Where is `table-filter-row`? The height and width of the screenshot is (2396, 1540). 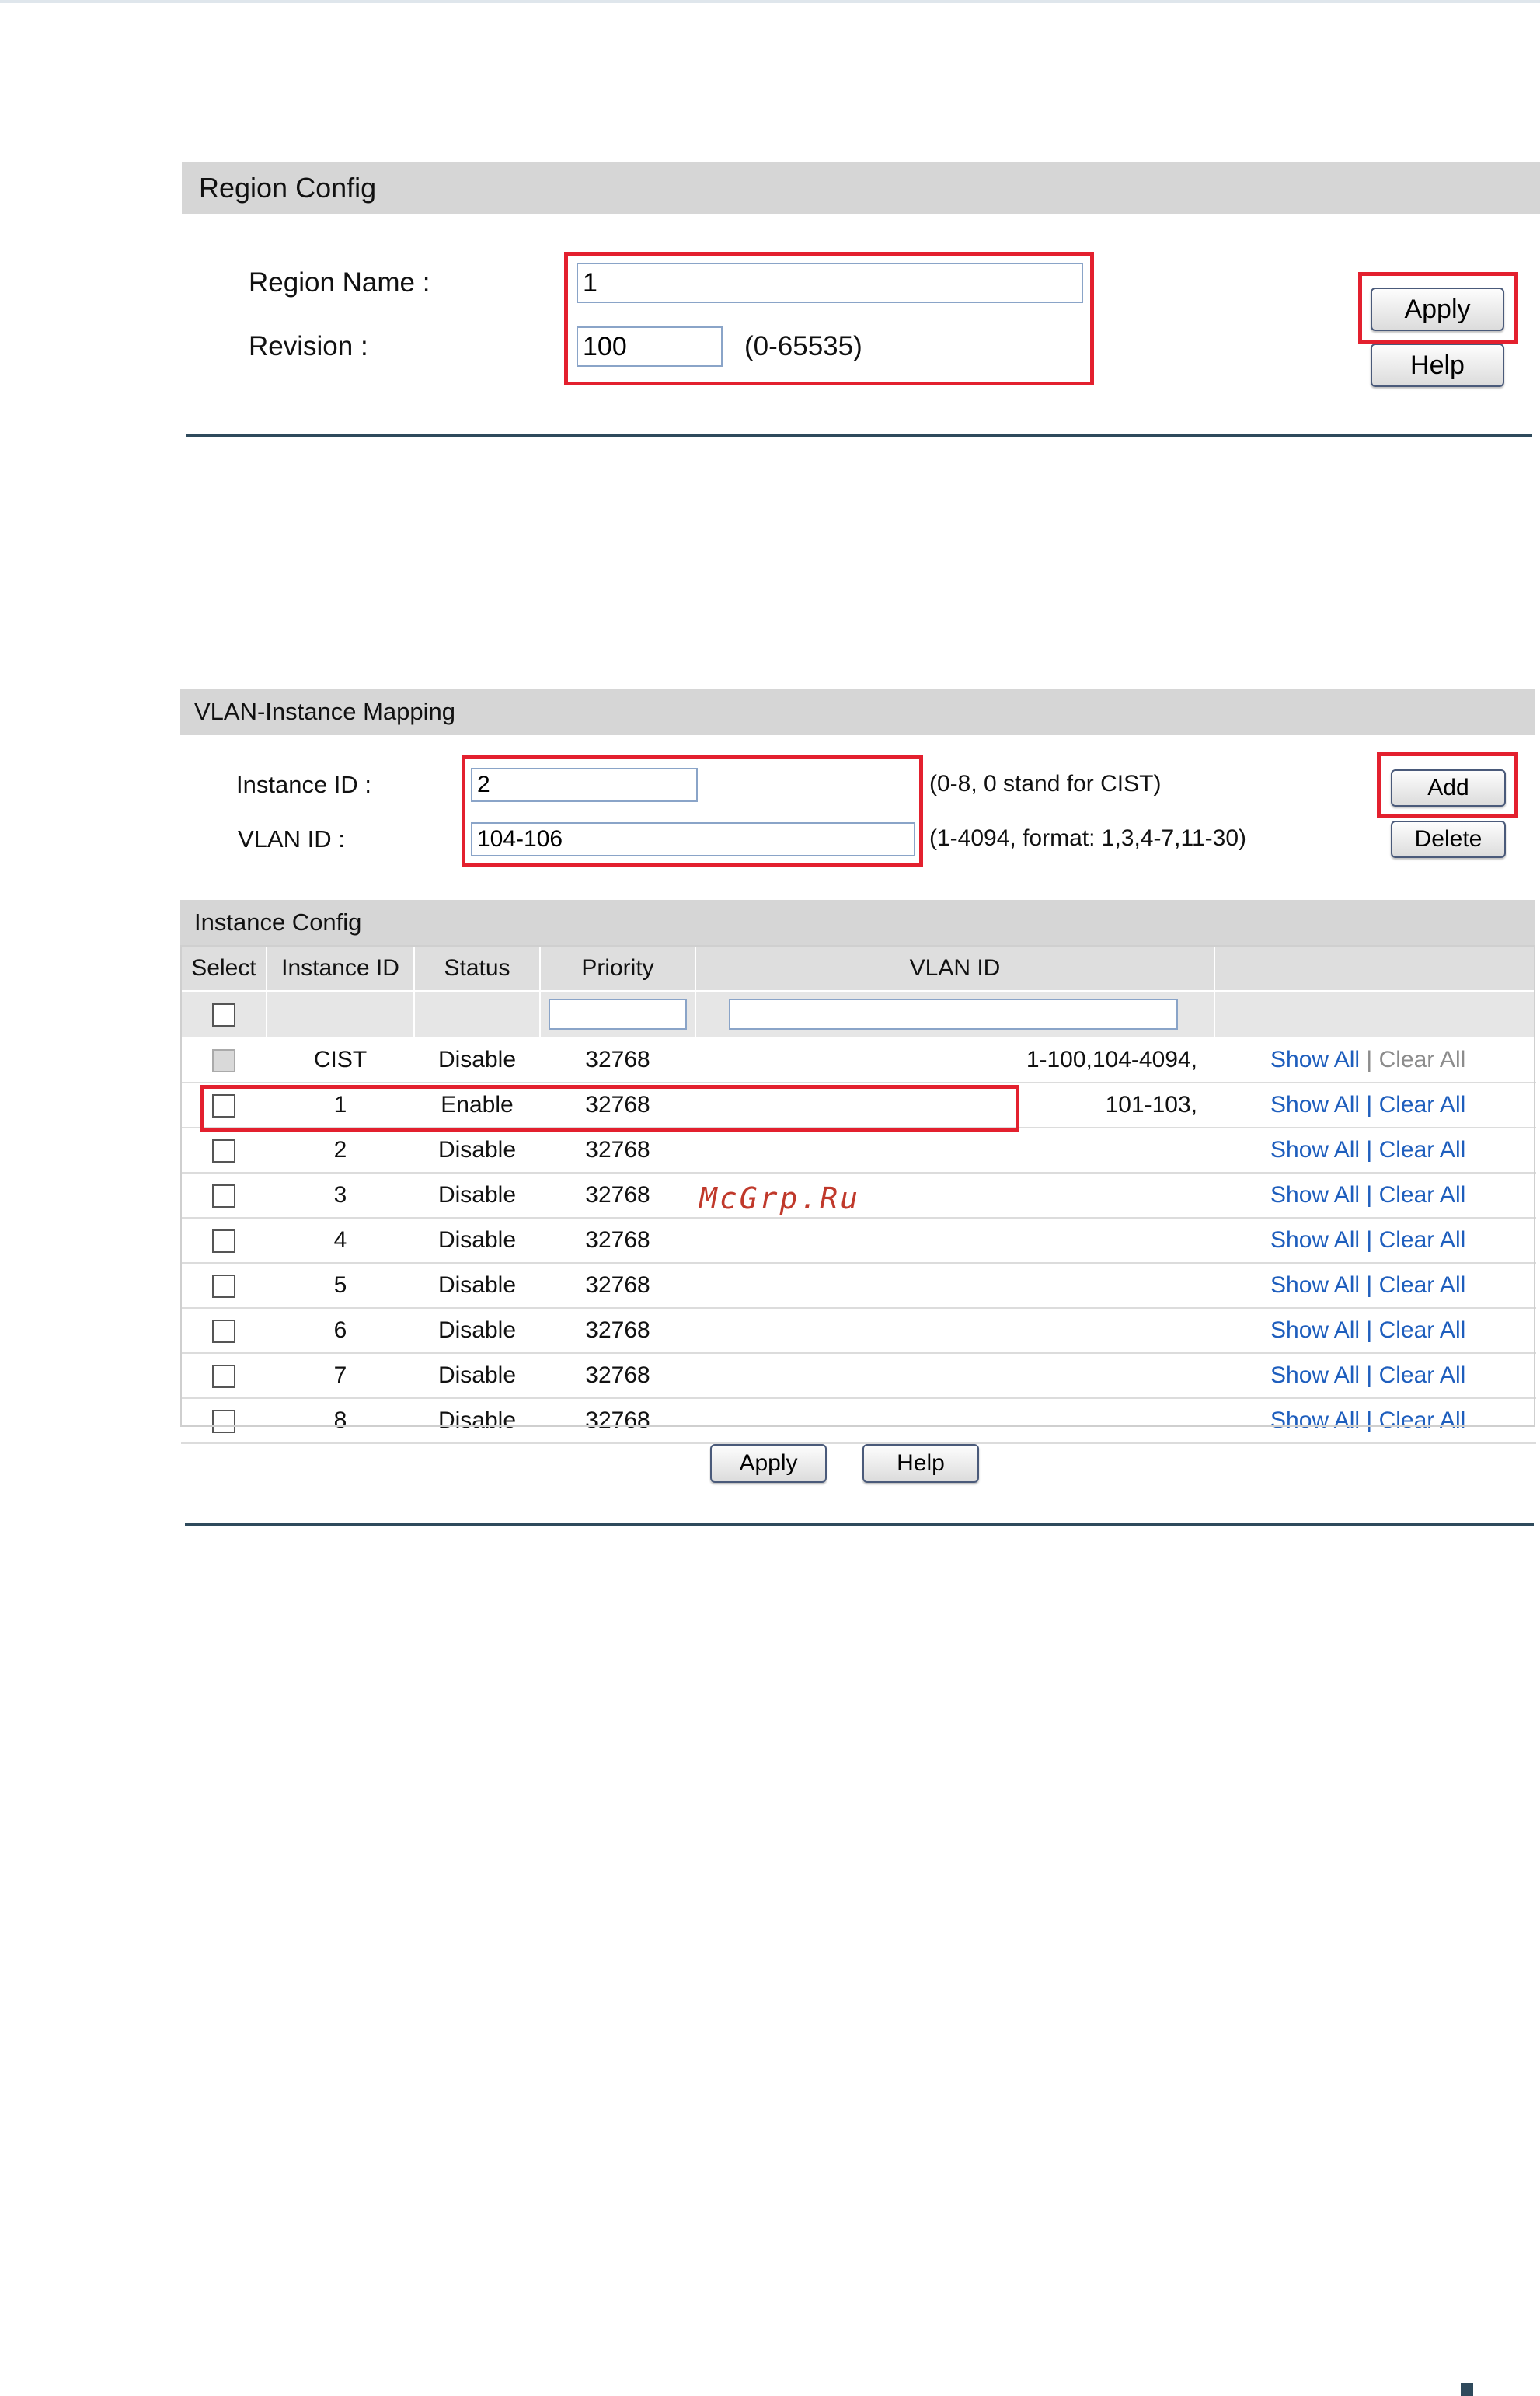 table-filter-row is located at coordinates (858, 1014).